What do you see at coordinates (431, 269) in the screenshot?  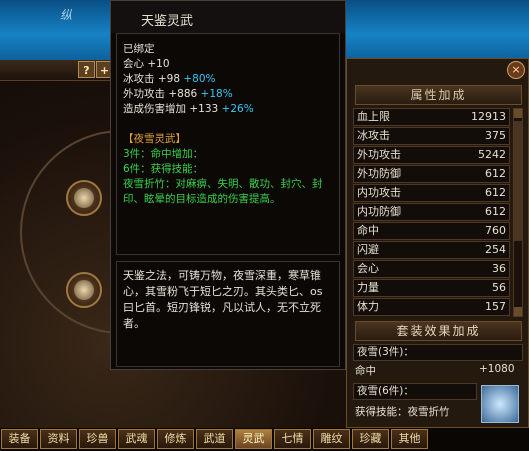 I see `attr-row: 会心 36` at bounding box center [431, 269].